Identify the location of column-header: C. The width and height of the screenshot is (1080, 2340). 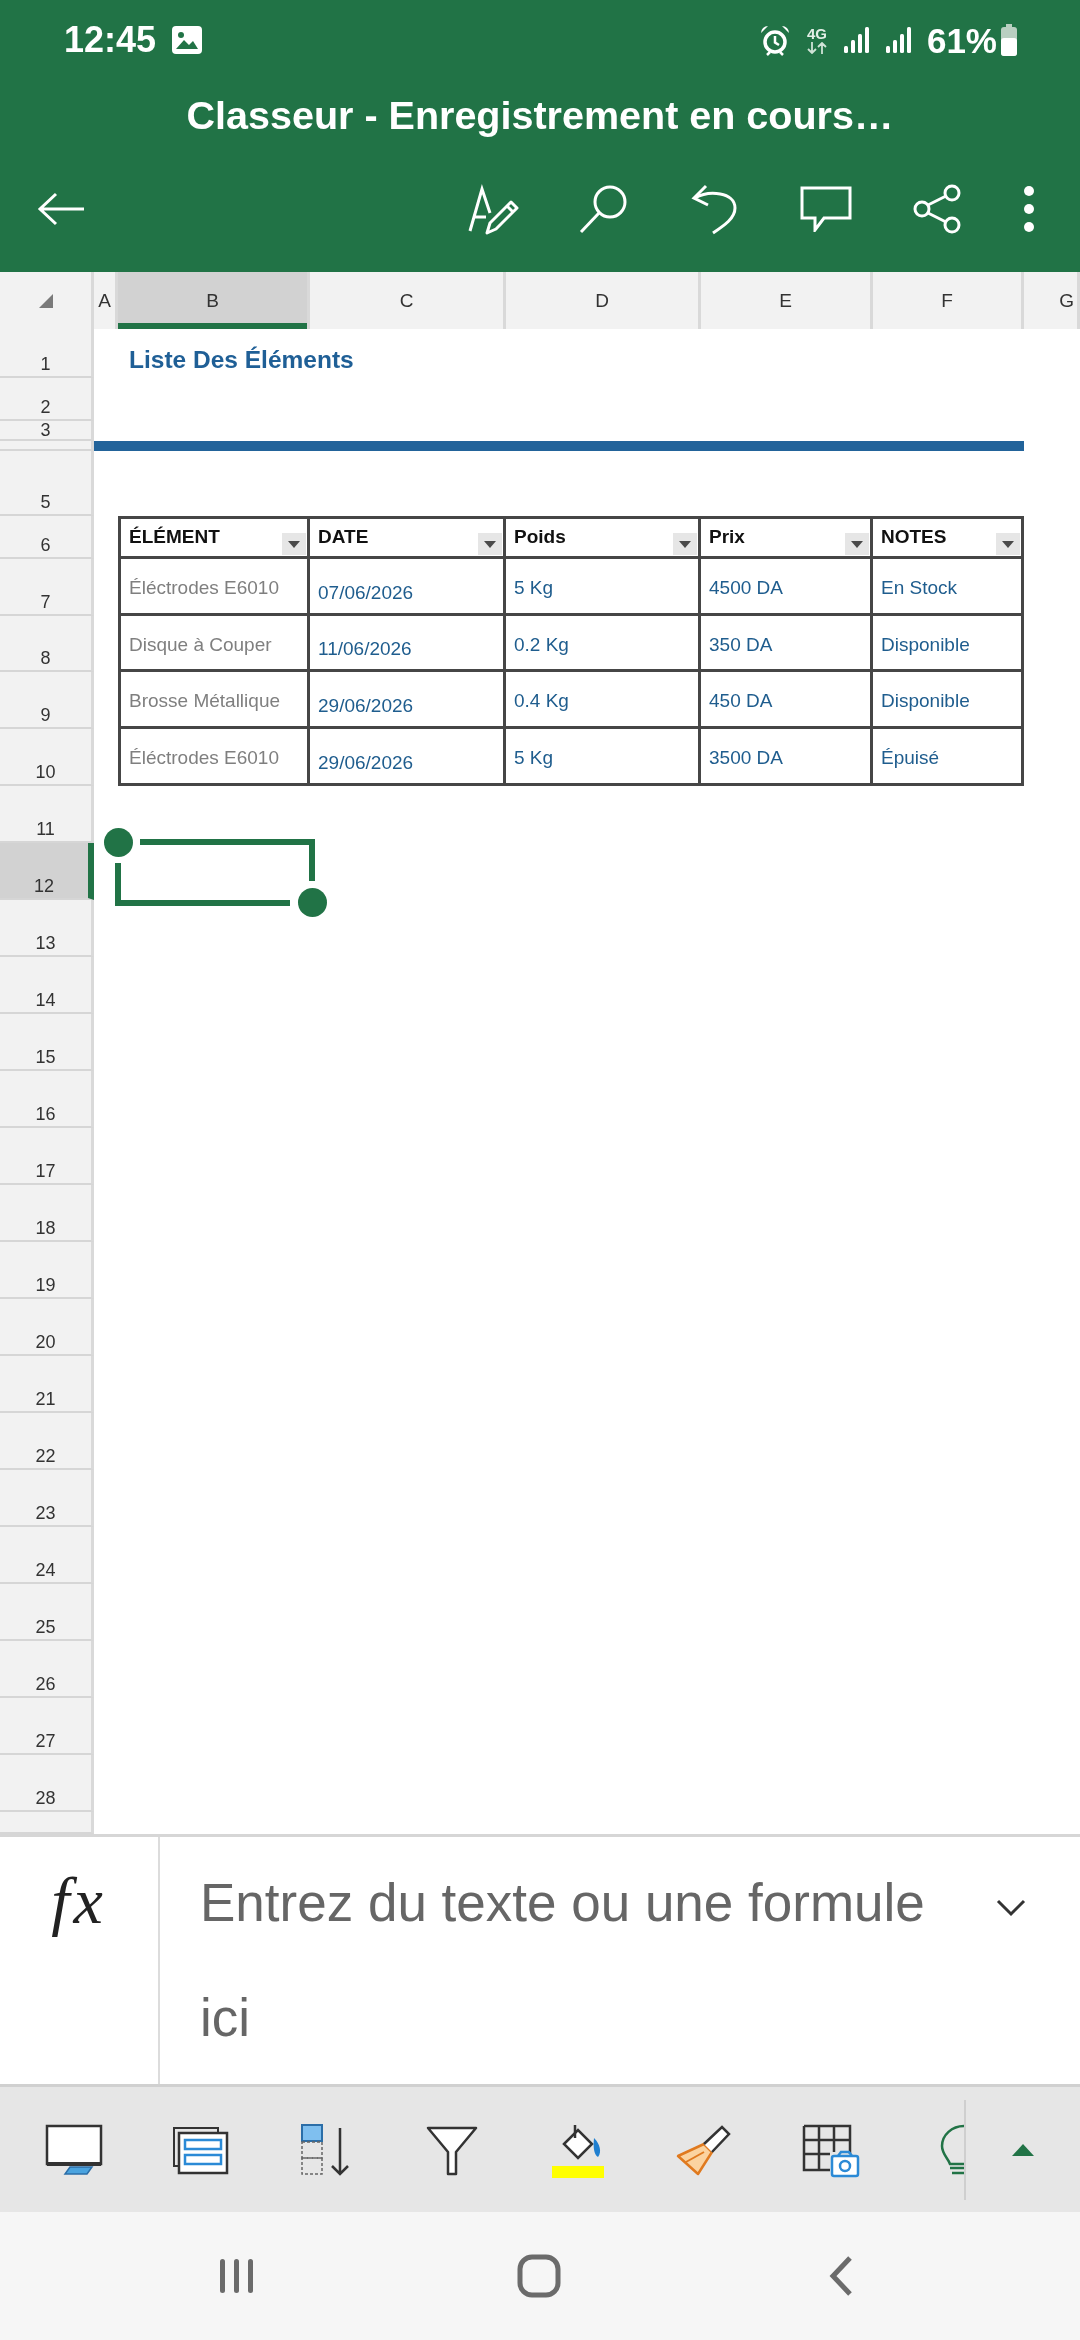
(408, 300).